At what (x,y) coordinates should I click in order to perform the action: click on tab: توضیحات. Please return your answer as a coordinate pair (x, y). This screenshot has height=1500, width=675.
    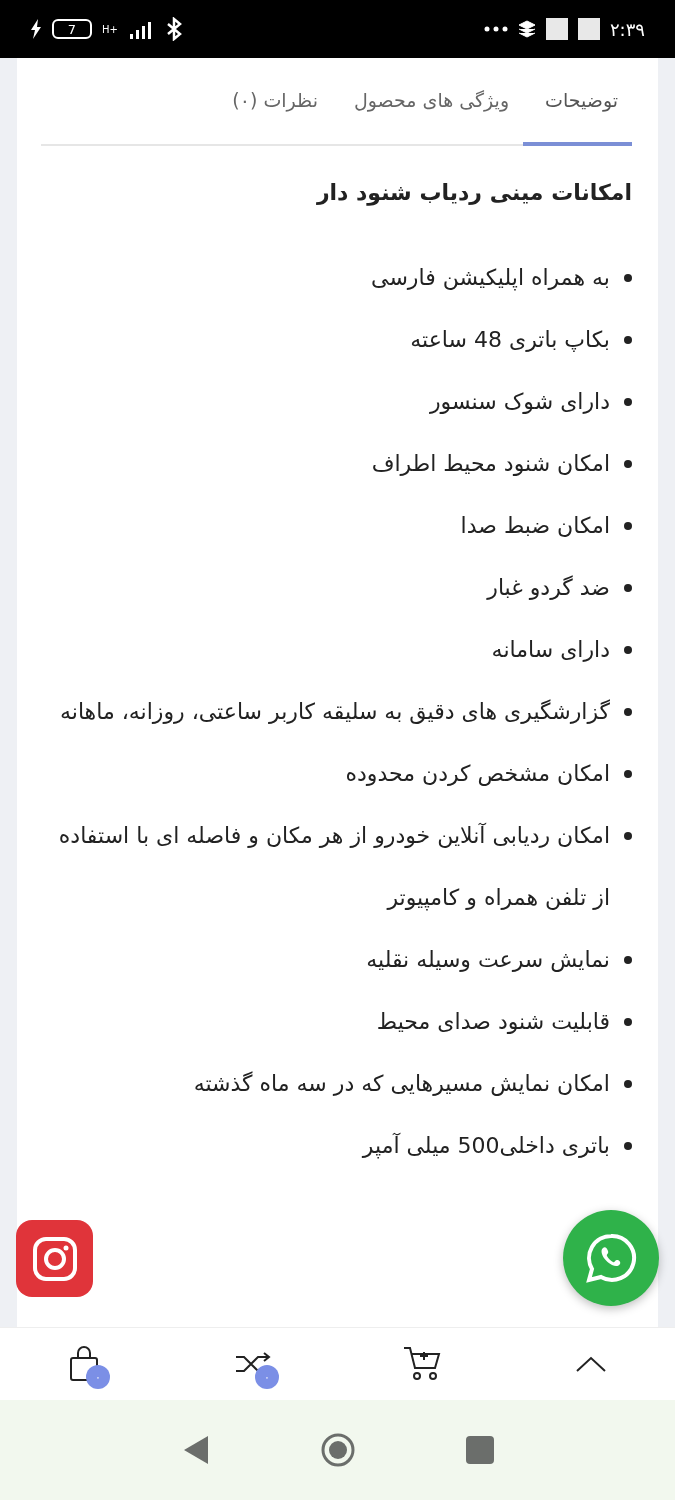
    Looking at the image, I should click on (577, 102).